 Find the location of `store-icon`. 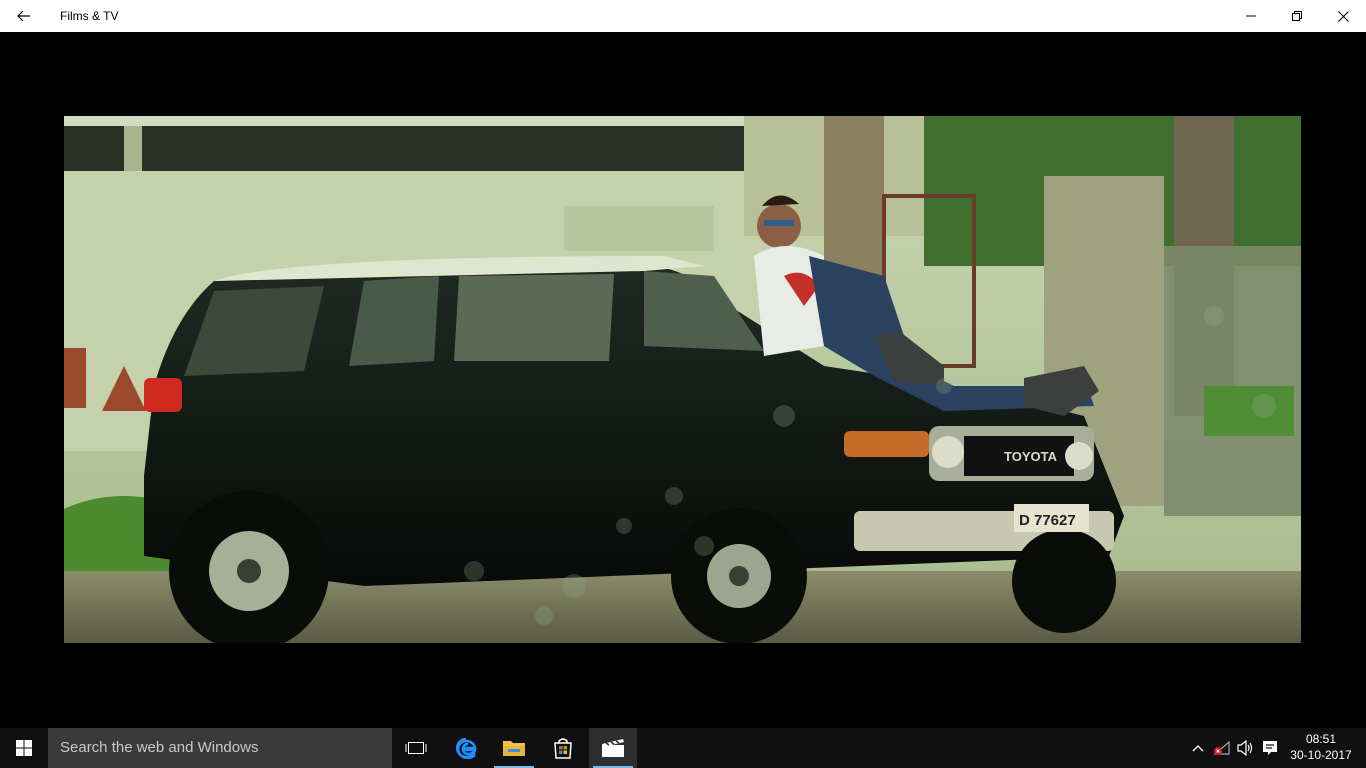

store-icon is located at coordinates (563, 748).